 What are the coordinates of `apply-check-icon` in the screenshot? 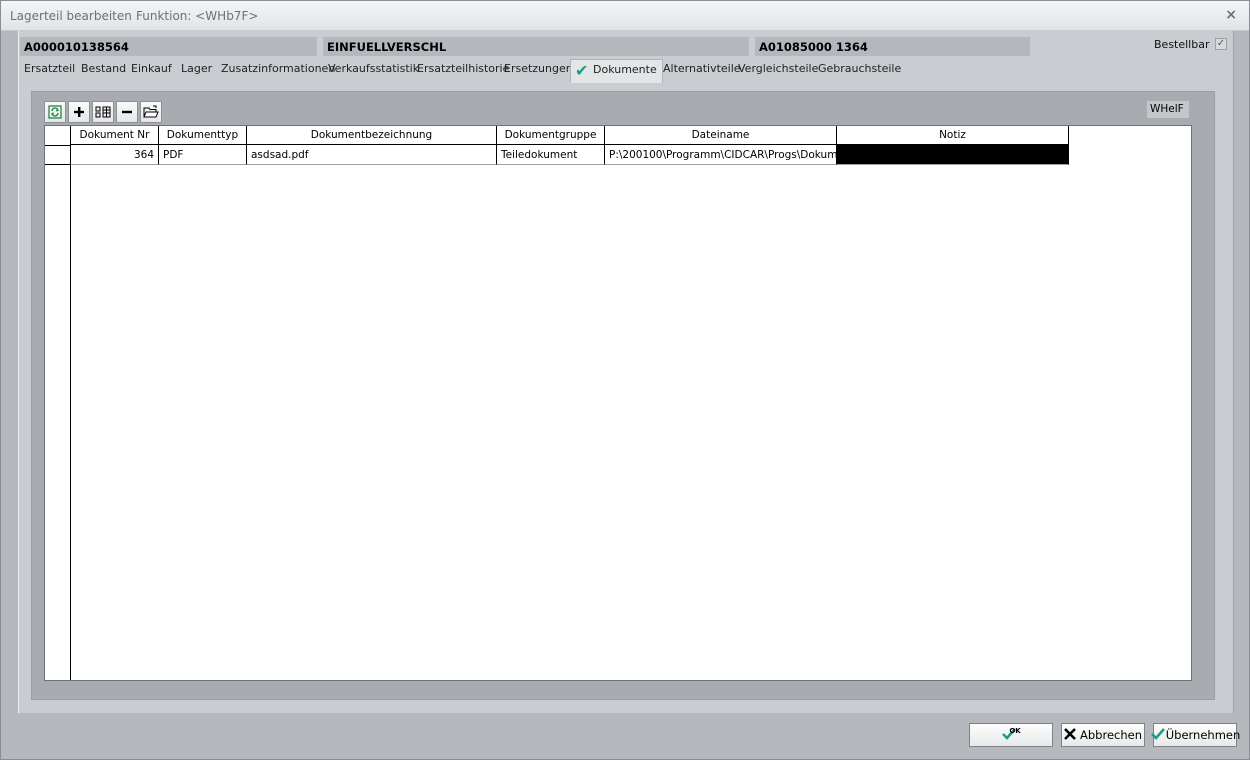 It's located at (1158, 735).